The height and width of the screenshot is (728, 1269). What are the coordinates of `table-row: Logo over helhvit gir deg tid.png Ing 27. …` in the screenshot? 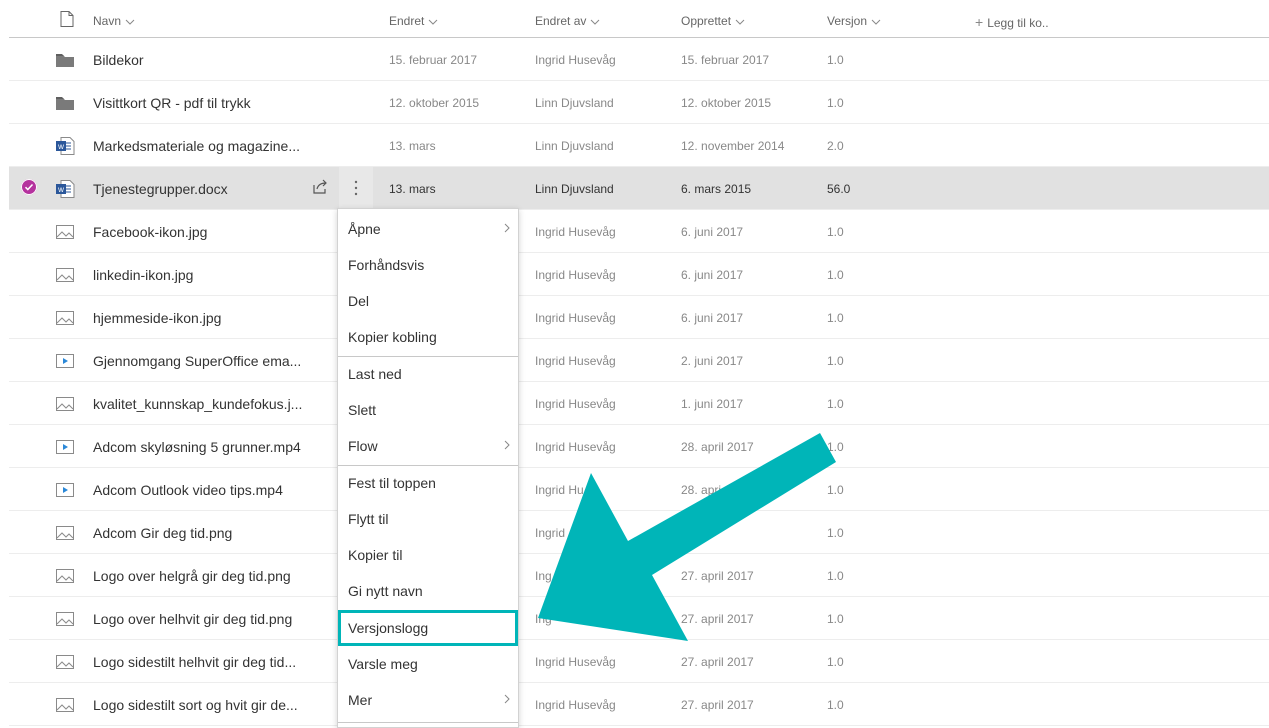 It's located at (639, 618).